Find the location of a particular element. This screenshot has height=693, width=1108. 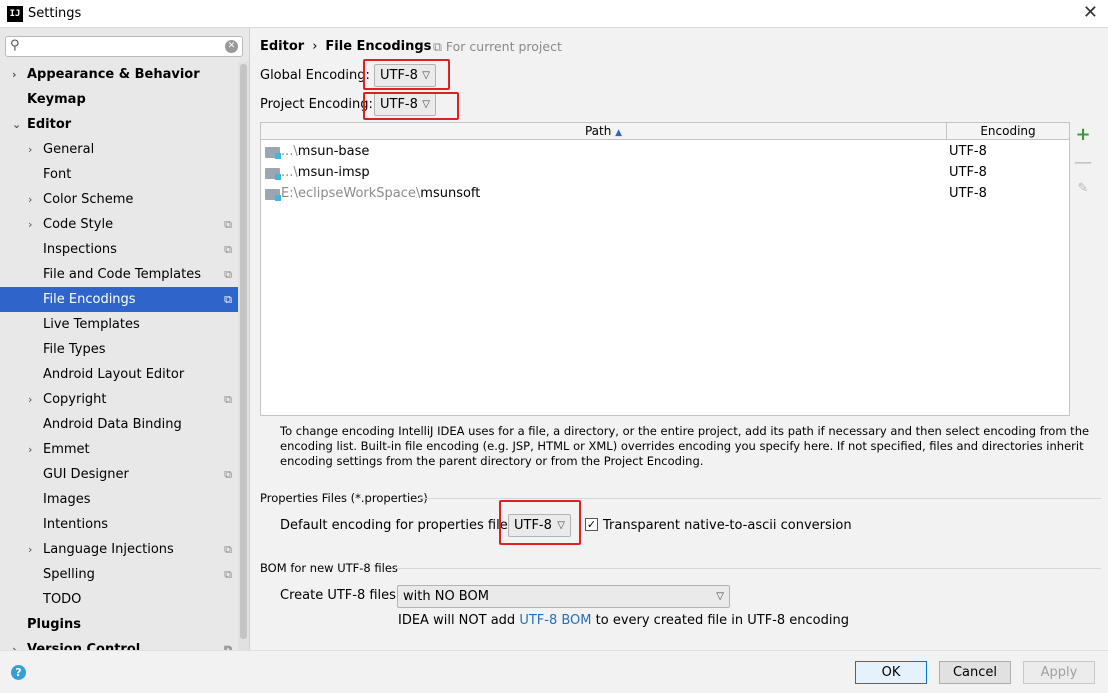

edit-icon: ✎ is located at coordinates (1083, 189).